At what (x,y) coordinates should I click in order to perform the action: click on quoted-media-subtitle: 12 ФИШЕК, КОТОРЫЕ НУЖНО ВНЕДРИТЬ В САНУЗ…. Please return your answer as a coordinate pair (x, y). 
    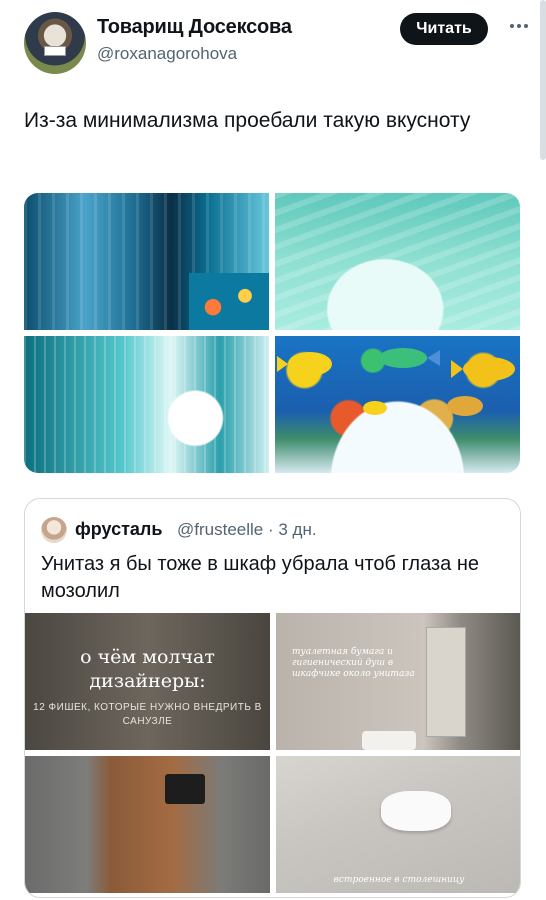
    Looking at the image, I should click on (147, 714).